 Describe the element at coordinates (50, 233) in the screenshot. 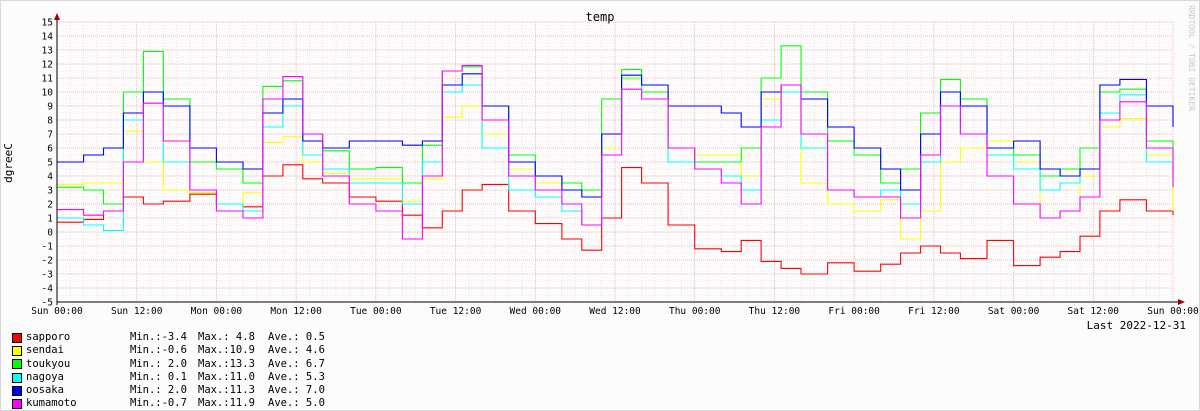

I see `y-tick-label: 0` at that location.